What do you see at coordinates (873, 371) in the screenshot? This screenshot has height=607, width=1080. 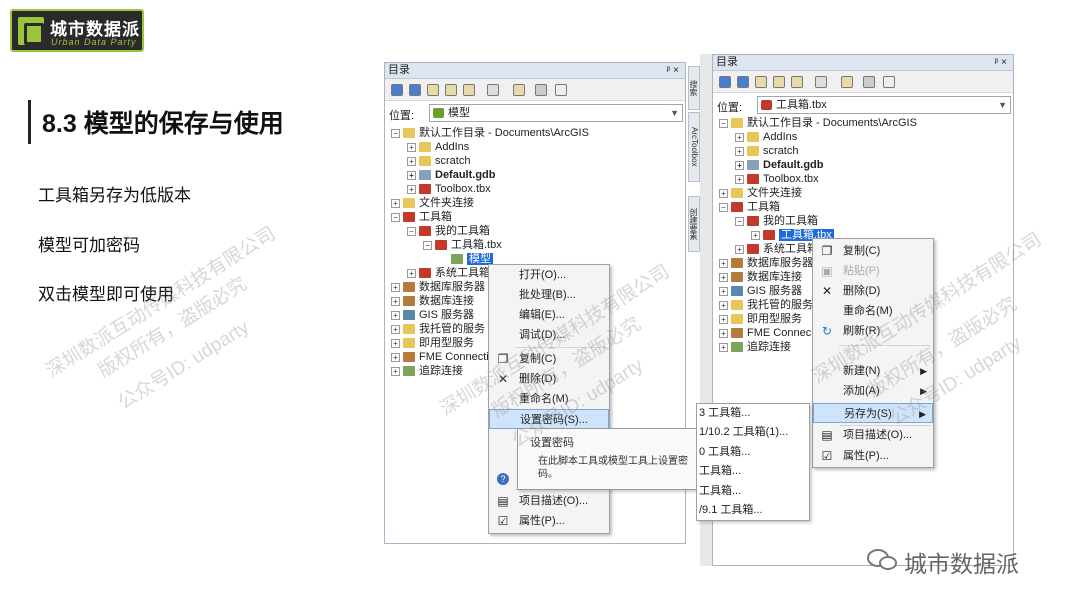 I see `menu-new: 新建(N) ▶` at bounding box center [873, 371].